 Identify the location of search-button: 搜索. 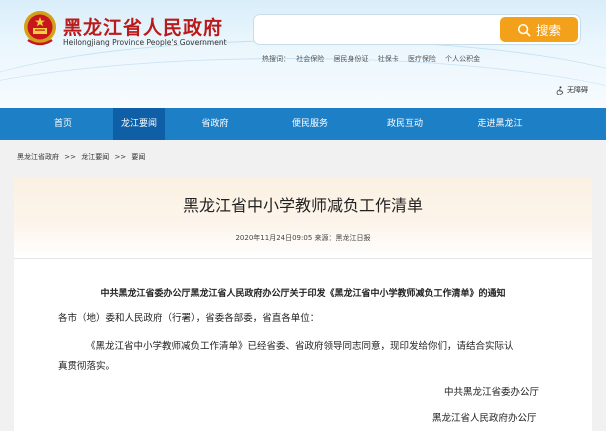
(539, 29).